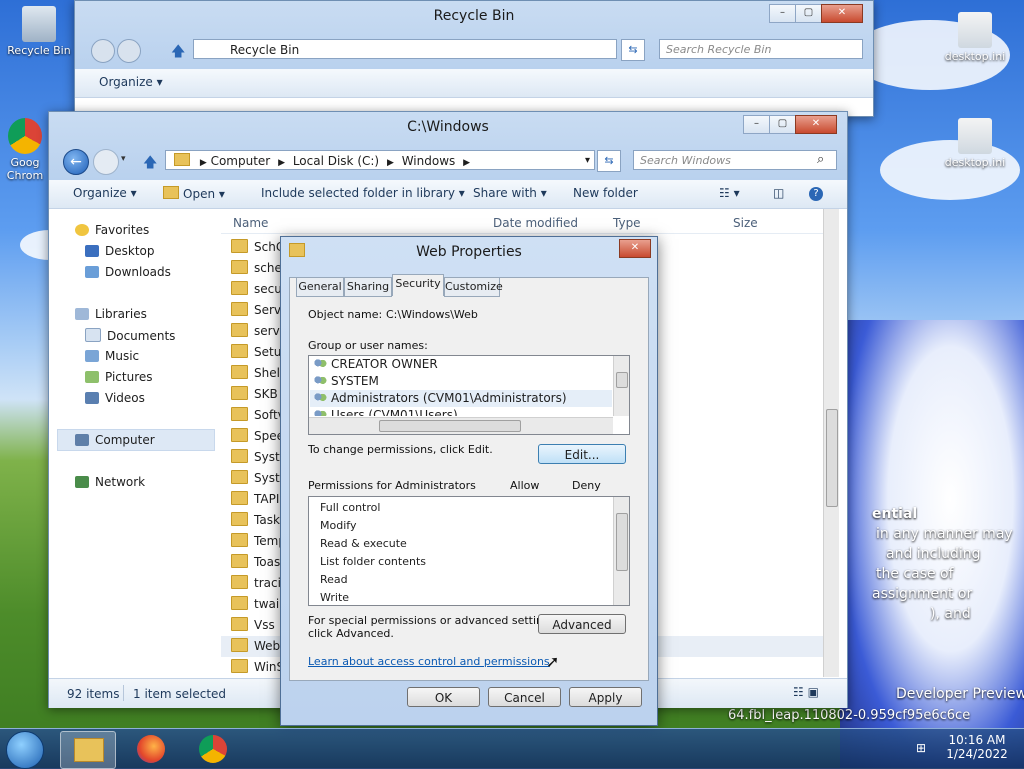  What do you see at coordinates (761, 49) in the screenshot?
I see `search-input: Search Recycle Bin` at bounding box center [761, 49].